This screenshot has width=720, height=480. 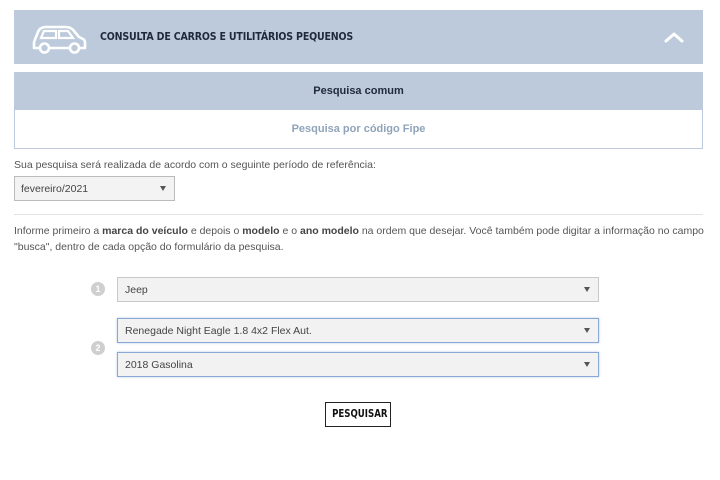 What do you see at coordinates (358, 91) in the screenshot?
I see `tab-pesquisa-comum: Pesquisa comum` at bounding box center [358, 91].